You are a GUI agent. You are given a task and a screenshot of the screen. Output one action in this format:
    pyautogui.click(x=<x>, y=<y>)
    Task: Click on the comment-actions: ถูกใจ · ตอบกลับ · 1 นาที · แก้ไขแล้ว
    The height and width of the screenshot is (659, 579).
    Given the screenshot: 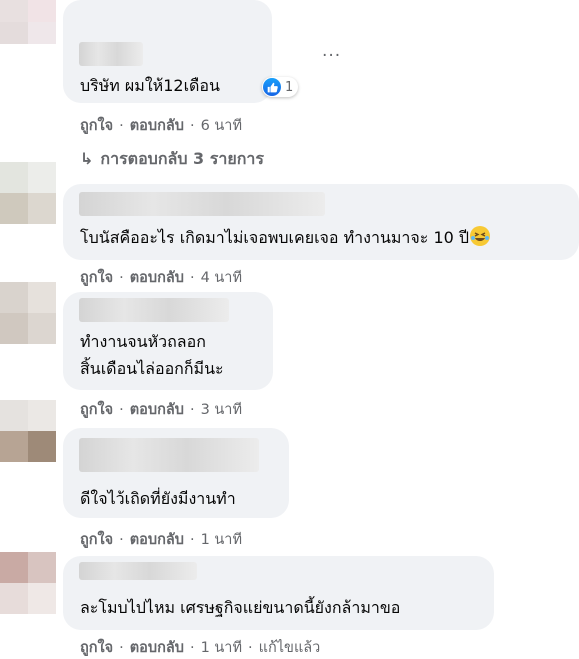 What is the action you would take?
    pyautogui.click(x=200, y=647)
    